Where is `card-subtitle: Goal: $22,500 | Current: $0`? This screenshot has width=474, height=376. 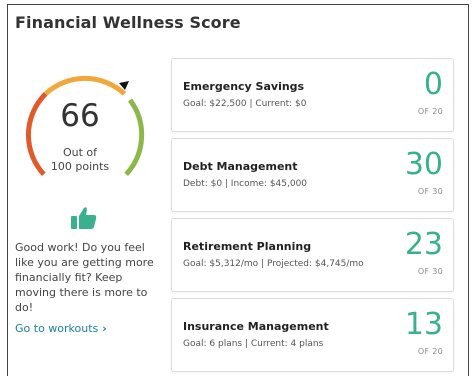 card-subtitle: Goal: $22,500 | Current: $0 is located at coordinates (245, 104).